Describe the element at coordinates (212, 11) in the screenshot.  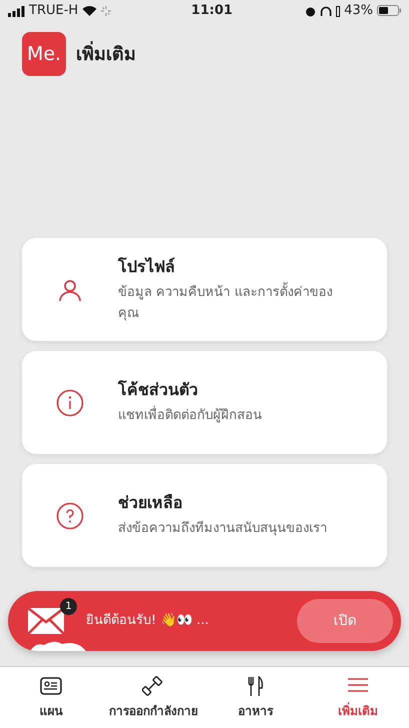
I see `clock-time: 11:01` at that location.